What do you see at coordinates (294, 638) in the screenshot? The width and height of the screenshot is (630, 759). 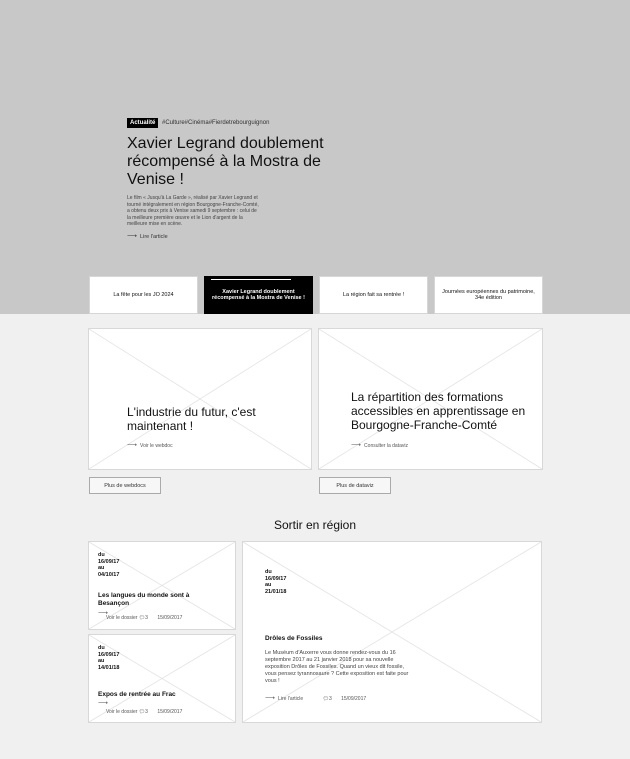 I see `event-title: Drôles de Fossiles` at bounding box center [294, 638].